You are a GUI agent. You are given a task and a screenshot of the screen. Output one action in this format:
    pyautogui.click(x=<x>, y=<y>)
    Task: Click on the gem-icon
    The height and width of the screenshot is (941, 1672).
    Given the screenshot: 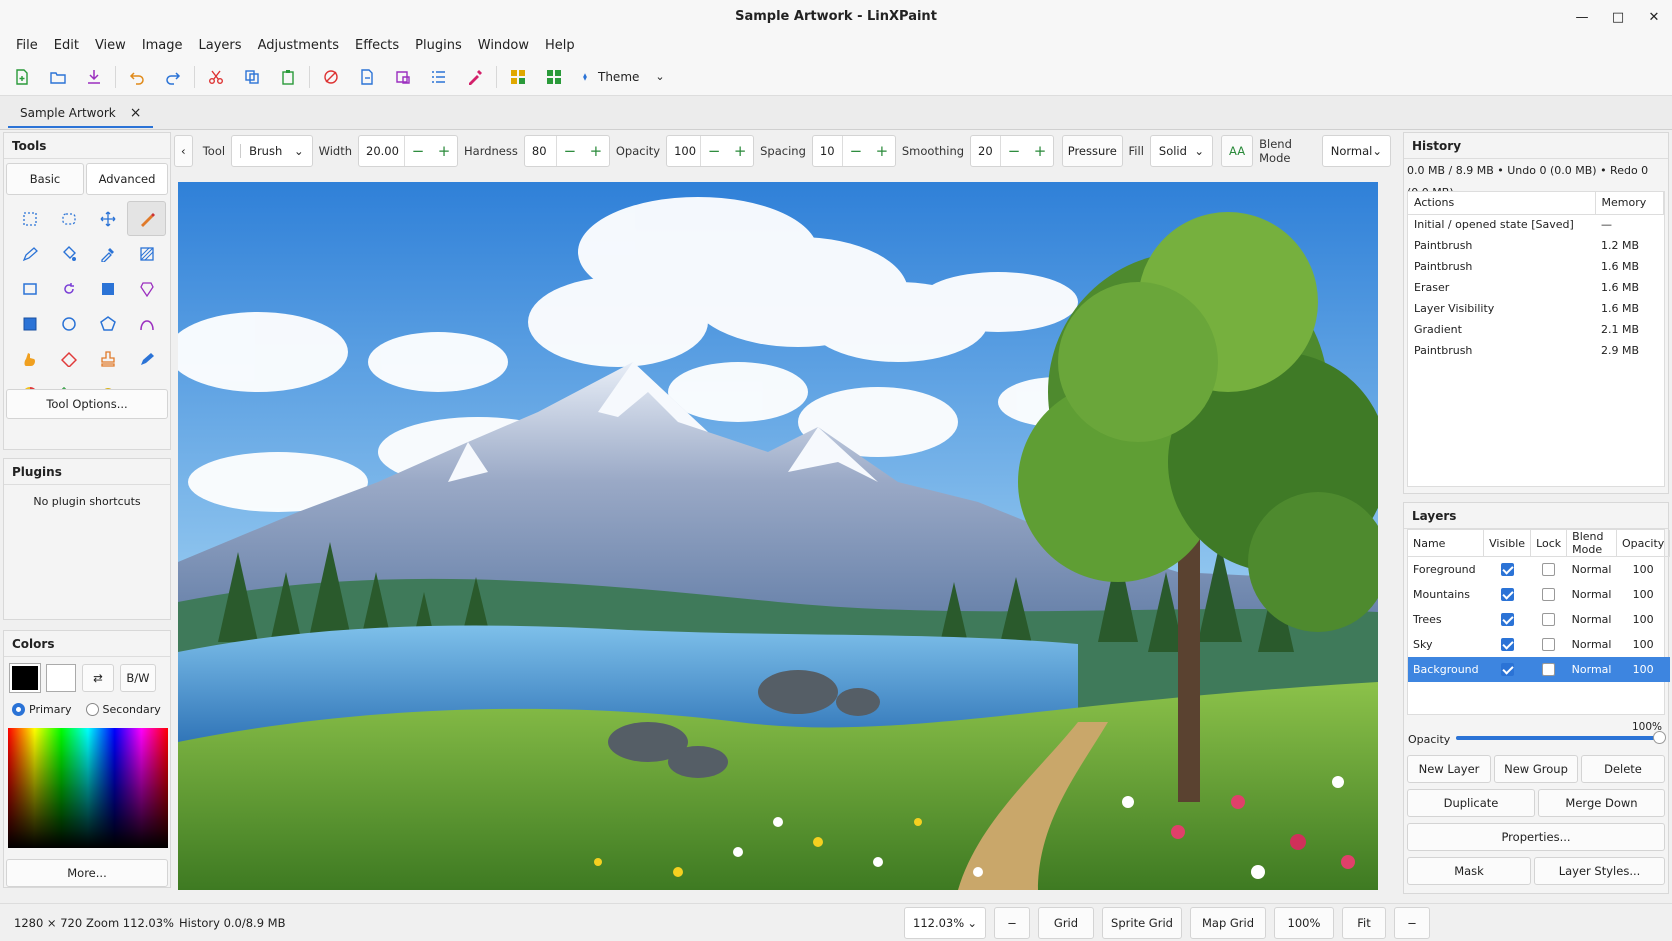 What is the action you would take?
    pyautogui.click(x=146, y=288)
    